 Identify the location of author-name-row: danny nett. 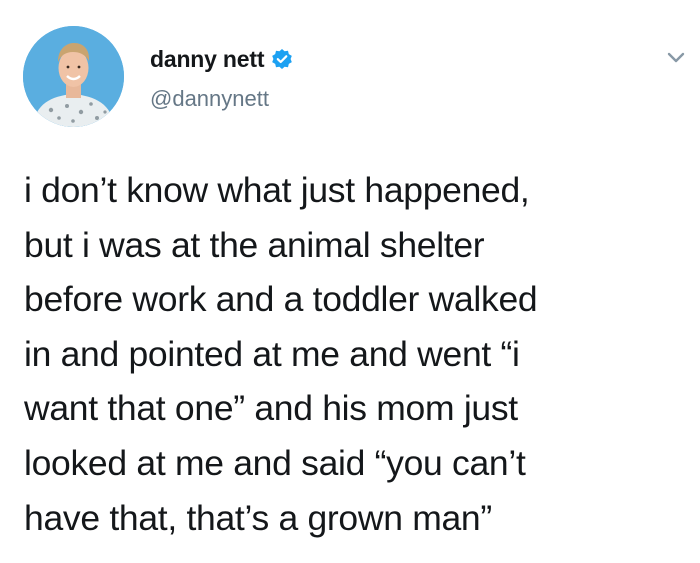
(221, 59).